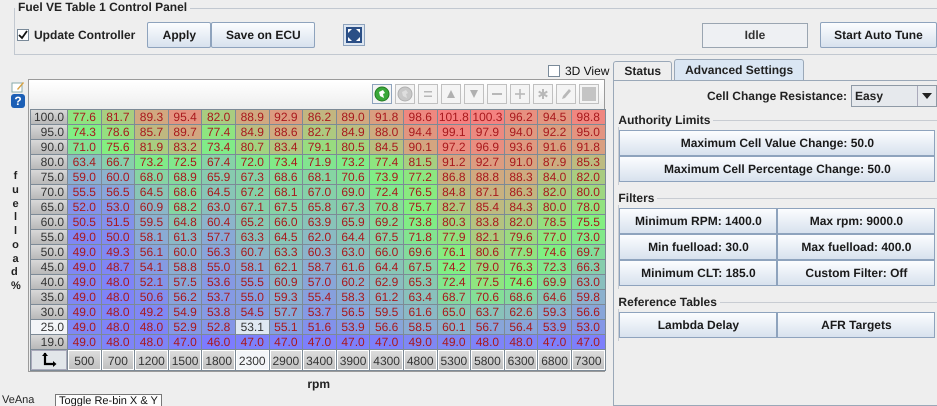  What do you see at coordinates (319, 297) in the screenshot?
I see `table-cell: 55.4` at bounding box center [319, 297].